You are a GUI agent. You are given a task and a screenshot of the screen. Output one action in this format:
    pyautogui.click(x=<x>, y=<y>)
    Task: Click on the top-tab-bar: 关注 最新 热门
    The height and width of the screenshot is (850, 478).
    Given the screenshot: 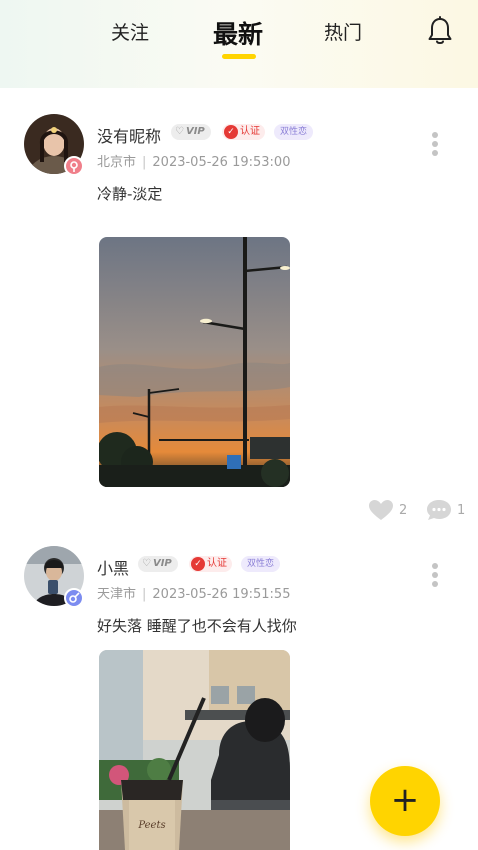 What is the action you would take?
    pyautogui.click(x=239, y=44)
    